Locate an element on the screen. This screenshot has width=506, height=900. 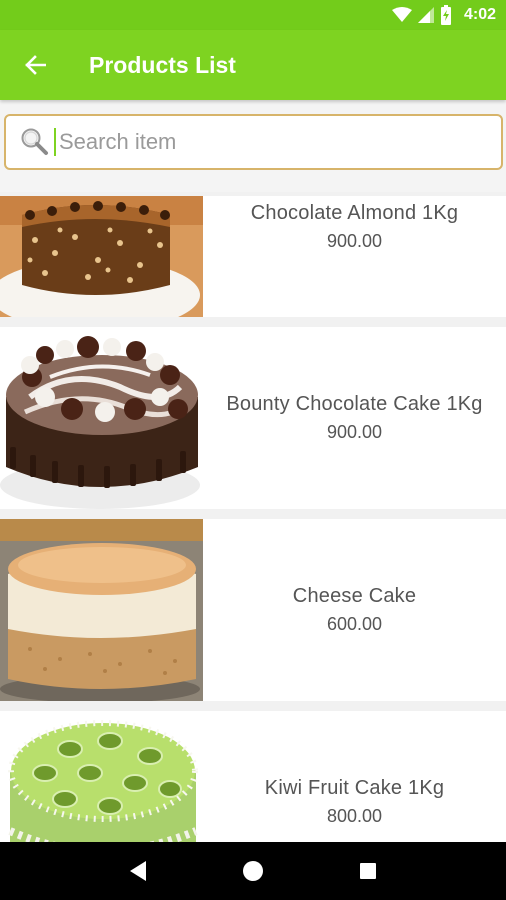
status-time: 4:02 is located at coordinates (479, 14).